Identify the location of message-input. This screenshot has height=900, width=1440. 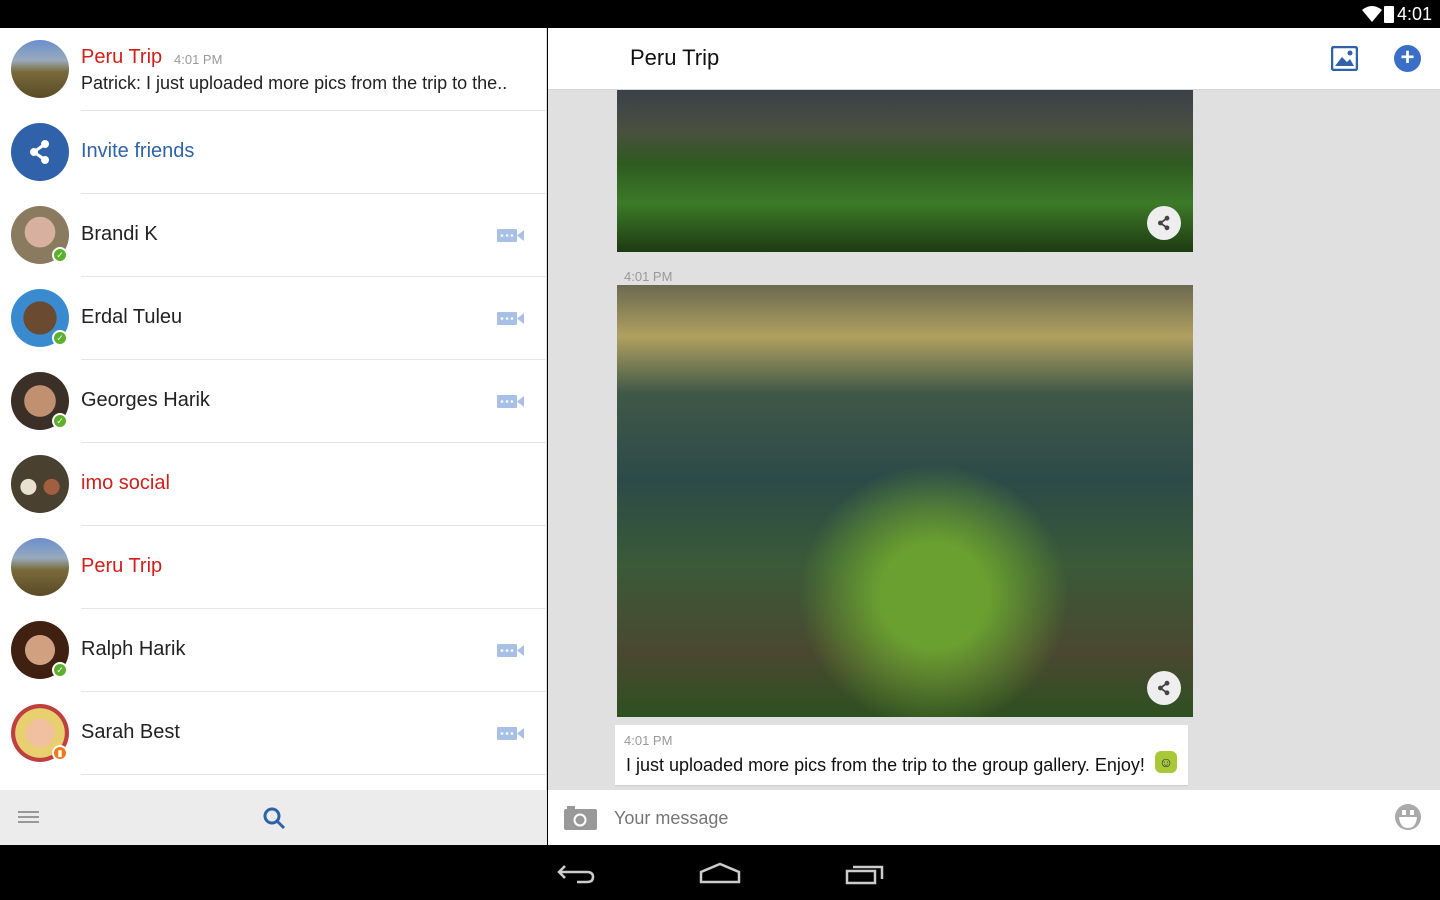
(964, 818).